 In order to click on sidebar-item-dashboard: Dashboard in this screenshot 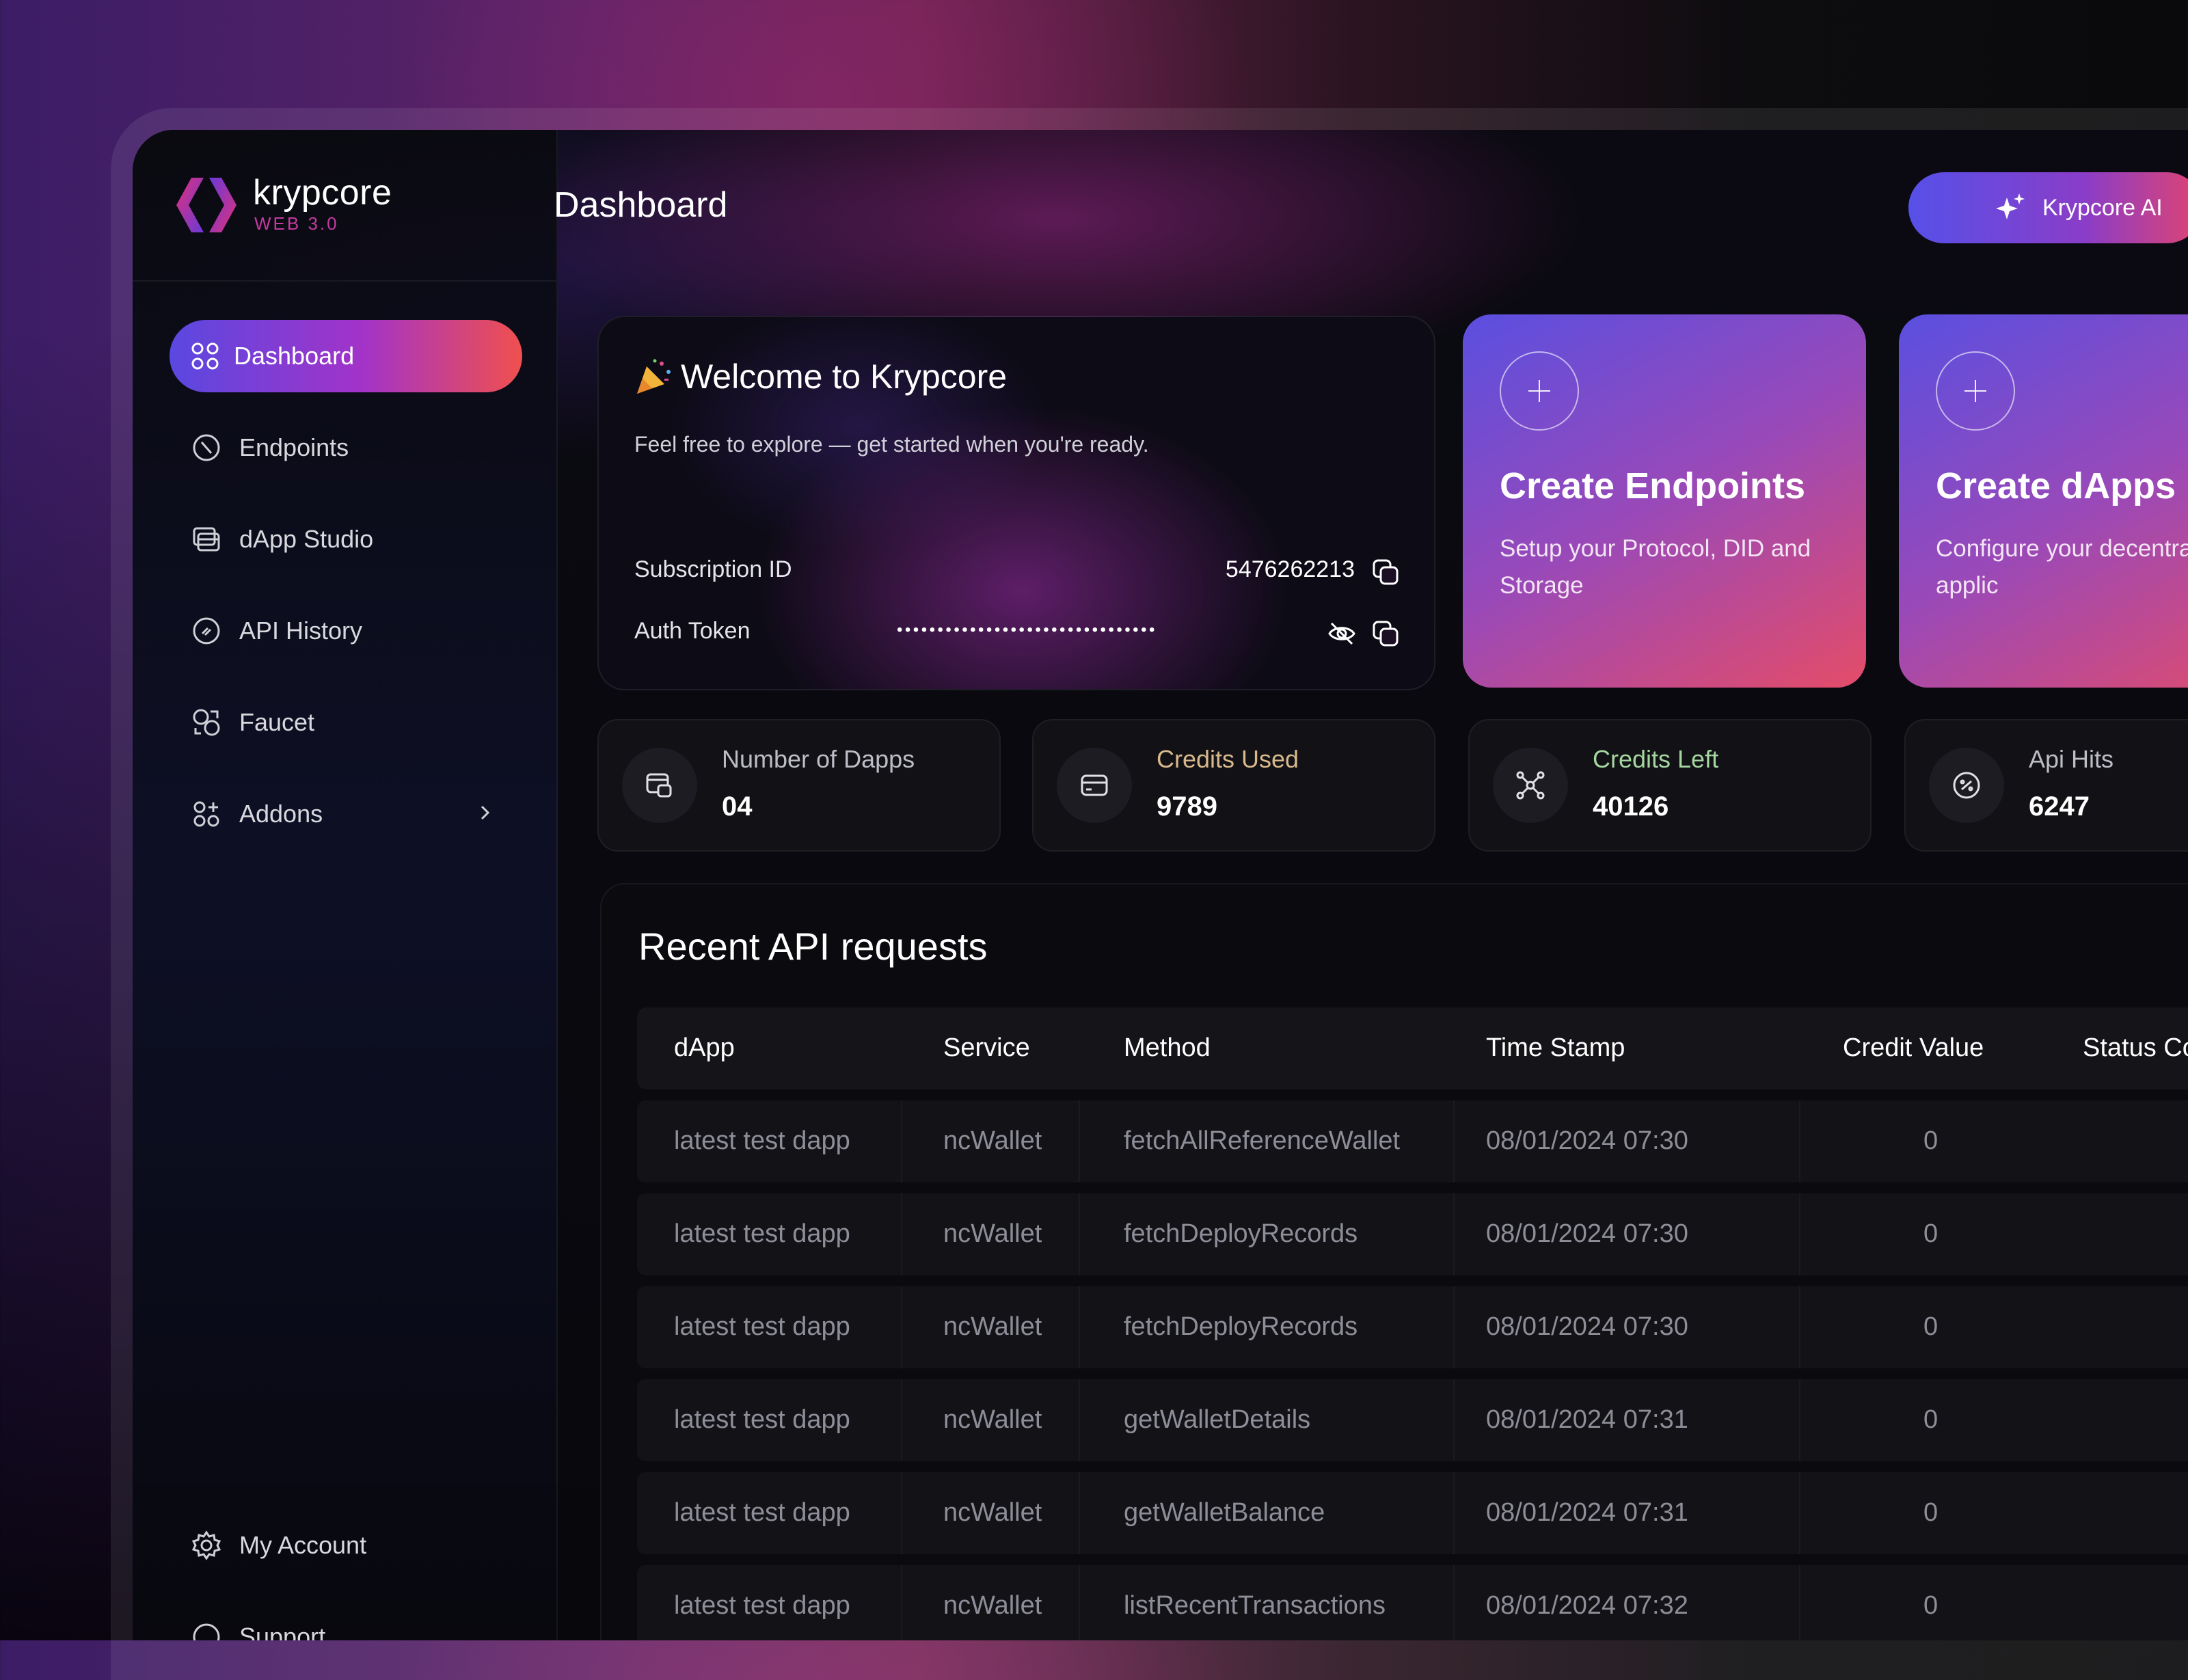, I will do `click(346, 356)`.